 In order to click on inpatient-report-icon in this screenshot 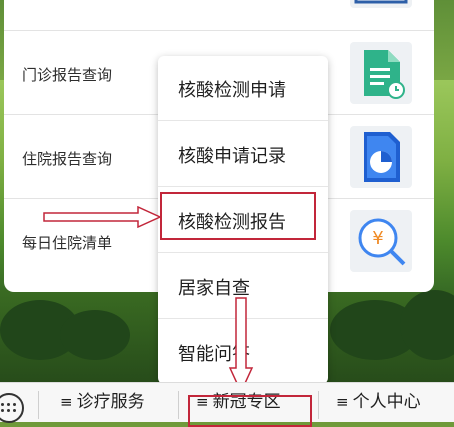, I will do `click(381, 157)`.